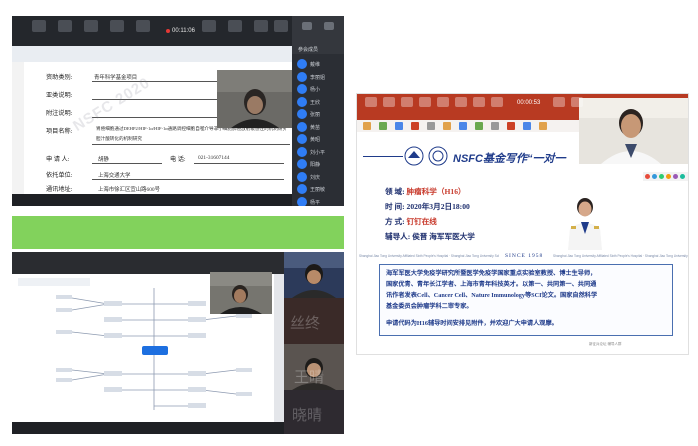  Describe the element at coordinates (315, 140) in the screenshot. I see `attendee-name: 黄昭` at that location.